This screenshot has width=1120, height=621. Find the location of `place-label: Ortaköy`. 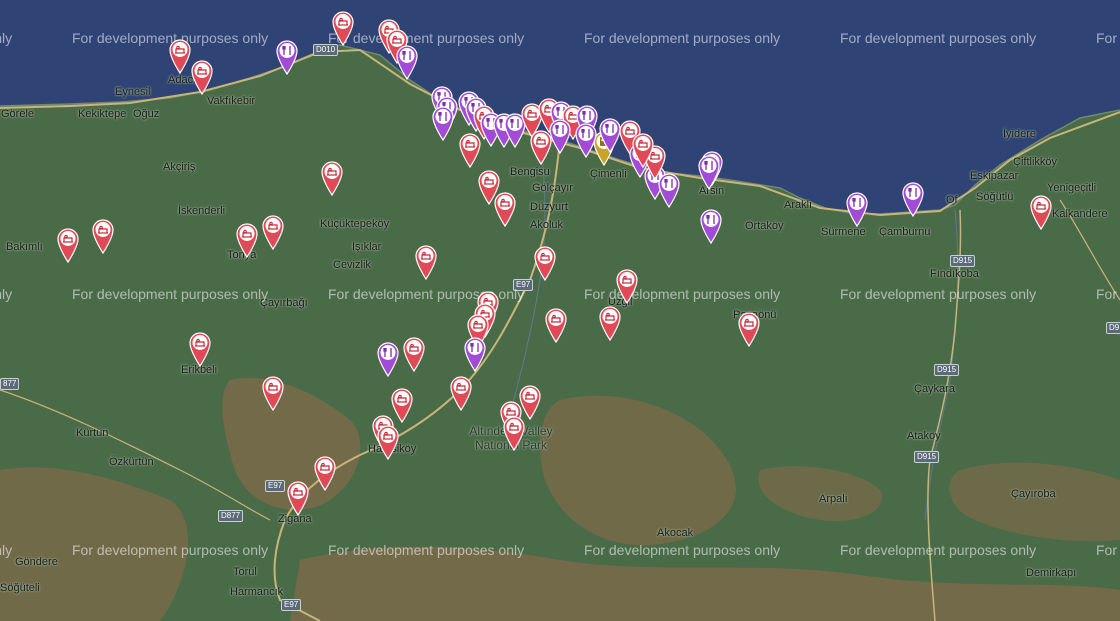

place-label: Ortaköy is located at coordinates (764, 226).